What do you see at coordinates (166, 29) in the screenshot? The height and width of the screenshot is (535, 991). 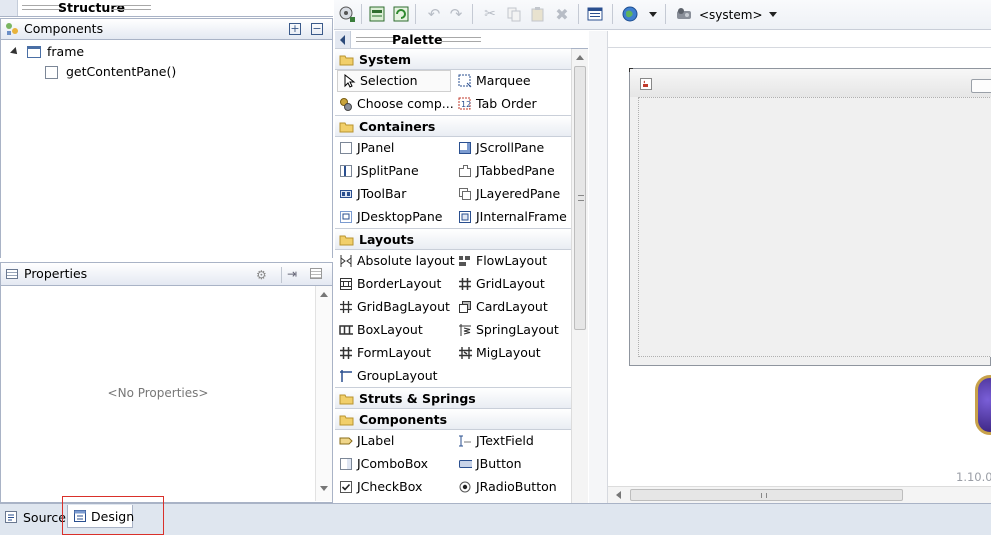 I see `components-header: Components + −` at bounding box center [166, 29].